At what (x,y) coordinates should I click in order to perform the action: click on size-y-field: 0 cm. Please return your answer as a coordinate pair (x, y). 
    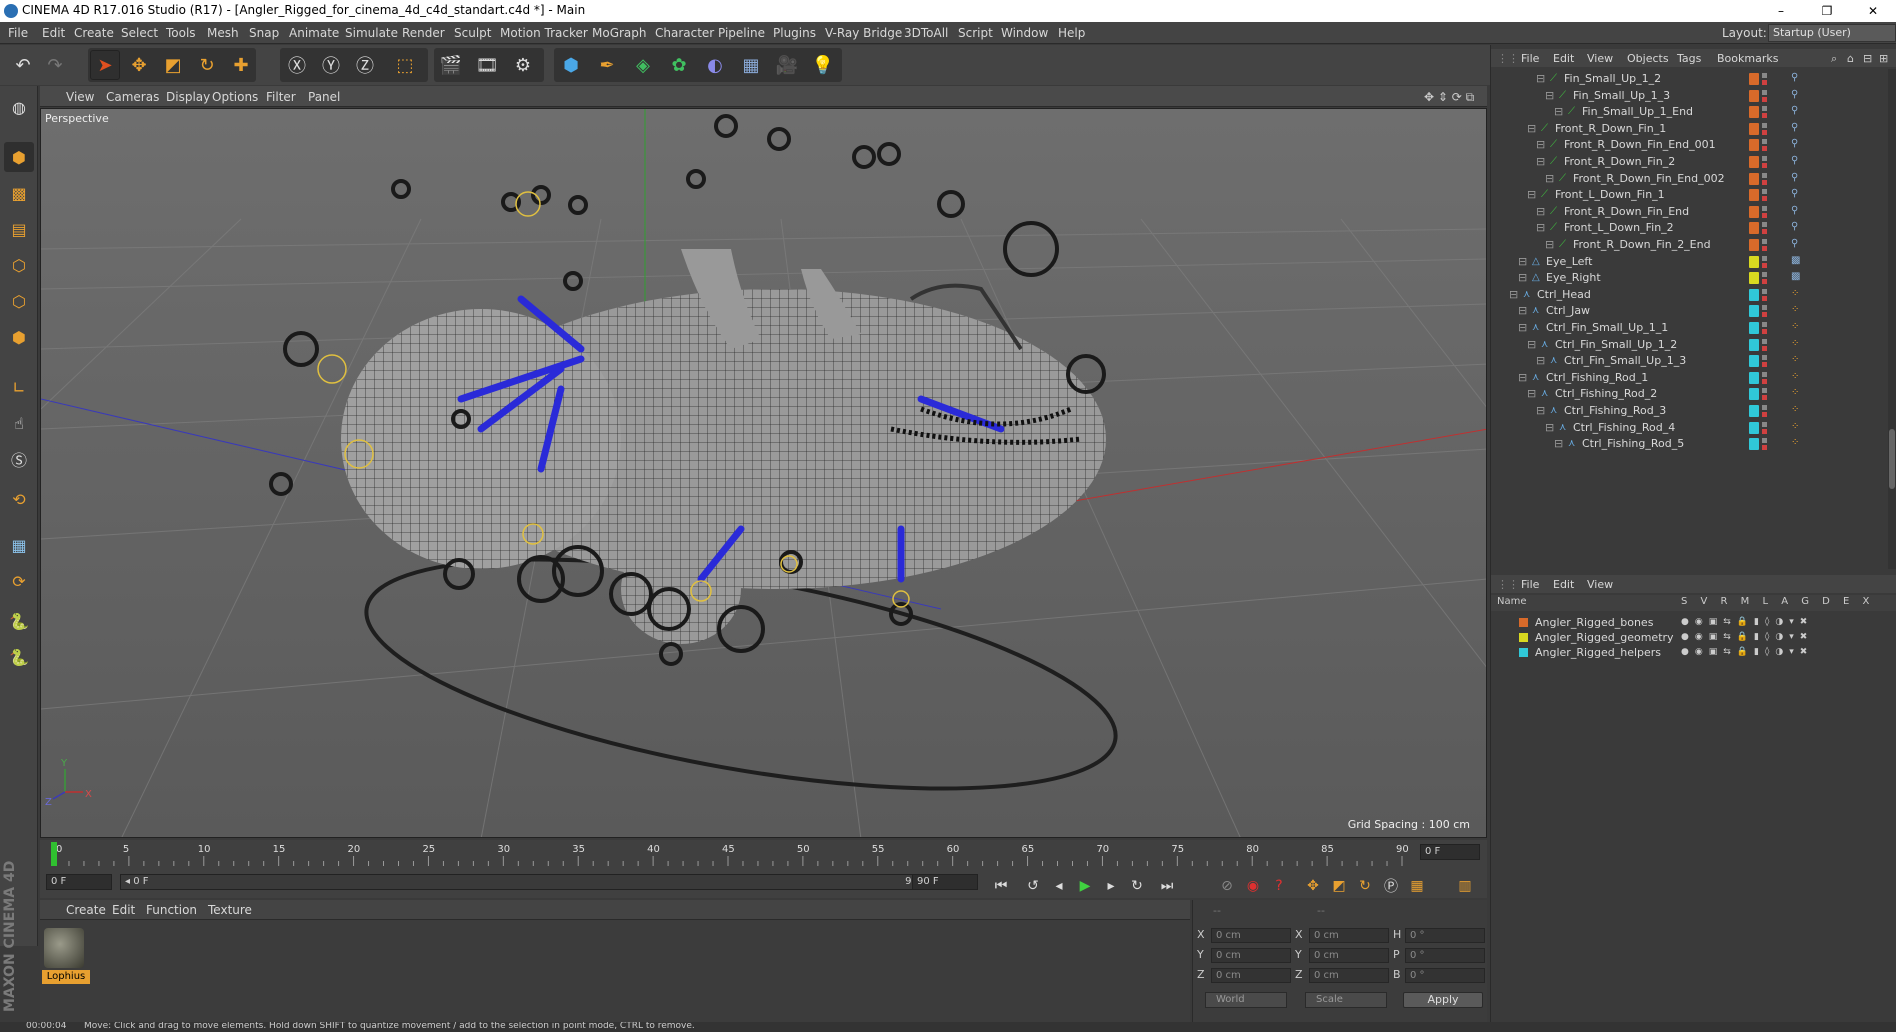
    Looking at the image, I should click on (1349, 955).